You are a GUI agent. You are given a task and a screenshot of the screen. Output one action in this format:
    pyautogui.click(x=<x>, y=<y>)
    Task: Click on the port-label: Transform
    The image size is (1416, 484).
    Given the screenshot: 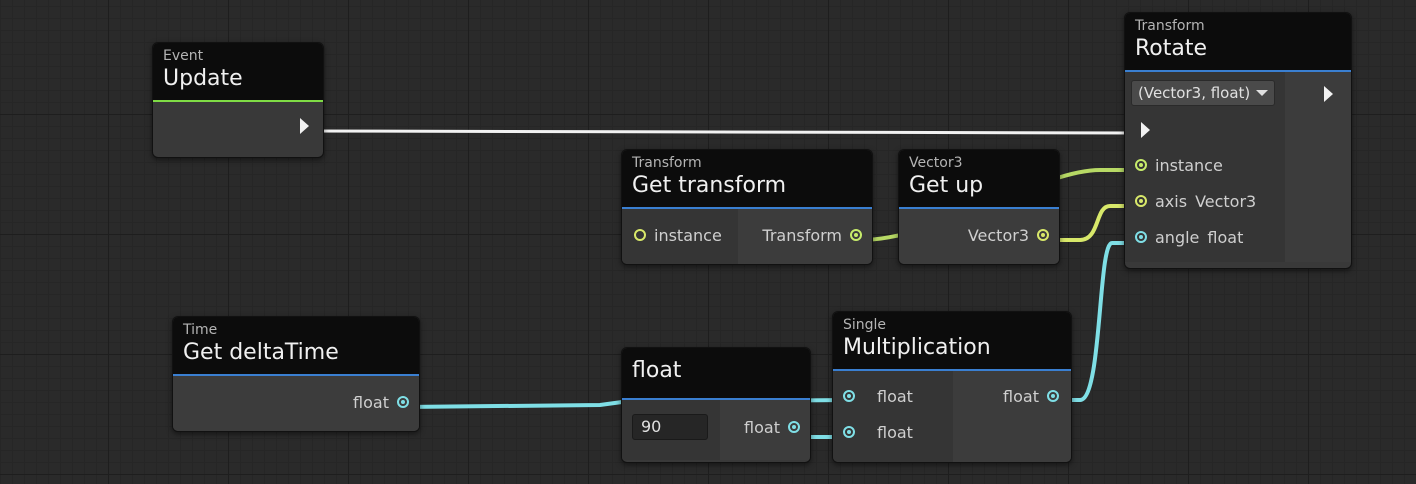 What is the action you would take?
    pyautogui.click(x=802, y=235)
    